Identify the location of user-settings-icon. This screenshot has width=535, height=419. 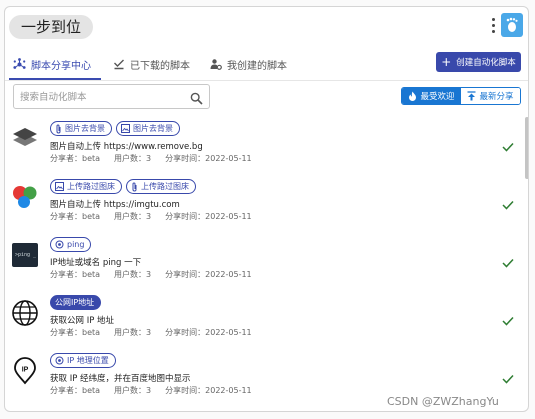
(216, 64).